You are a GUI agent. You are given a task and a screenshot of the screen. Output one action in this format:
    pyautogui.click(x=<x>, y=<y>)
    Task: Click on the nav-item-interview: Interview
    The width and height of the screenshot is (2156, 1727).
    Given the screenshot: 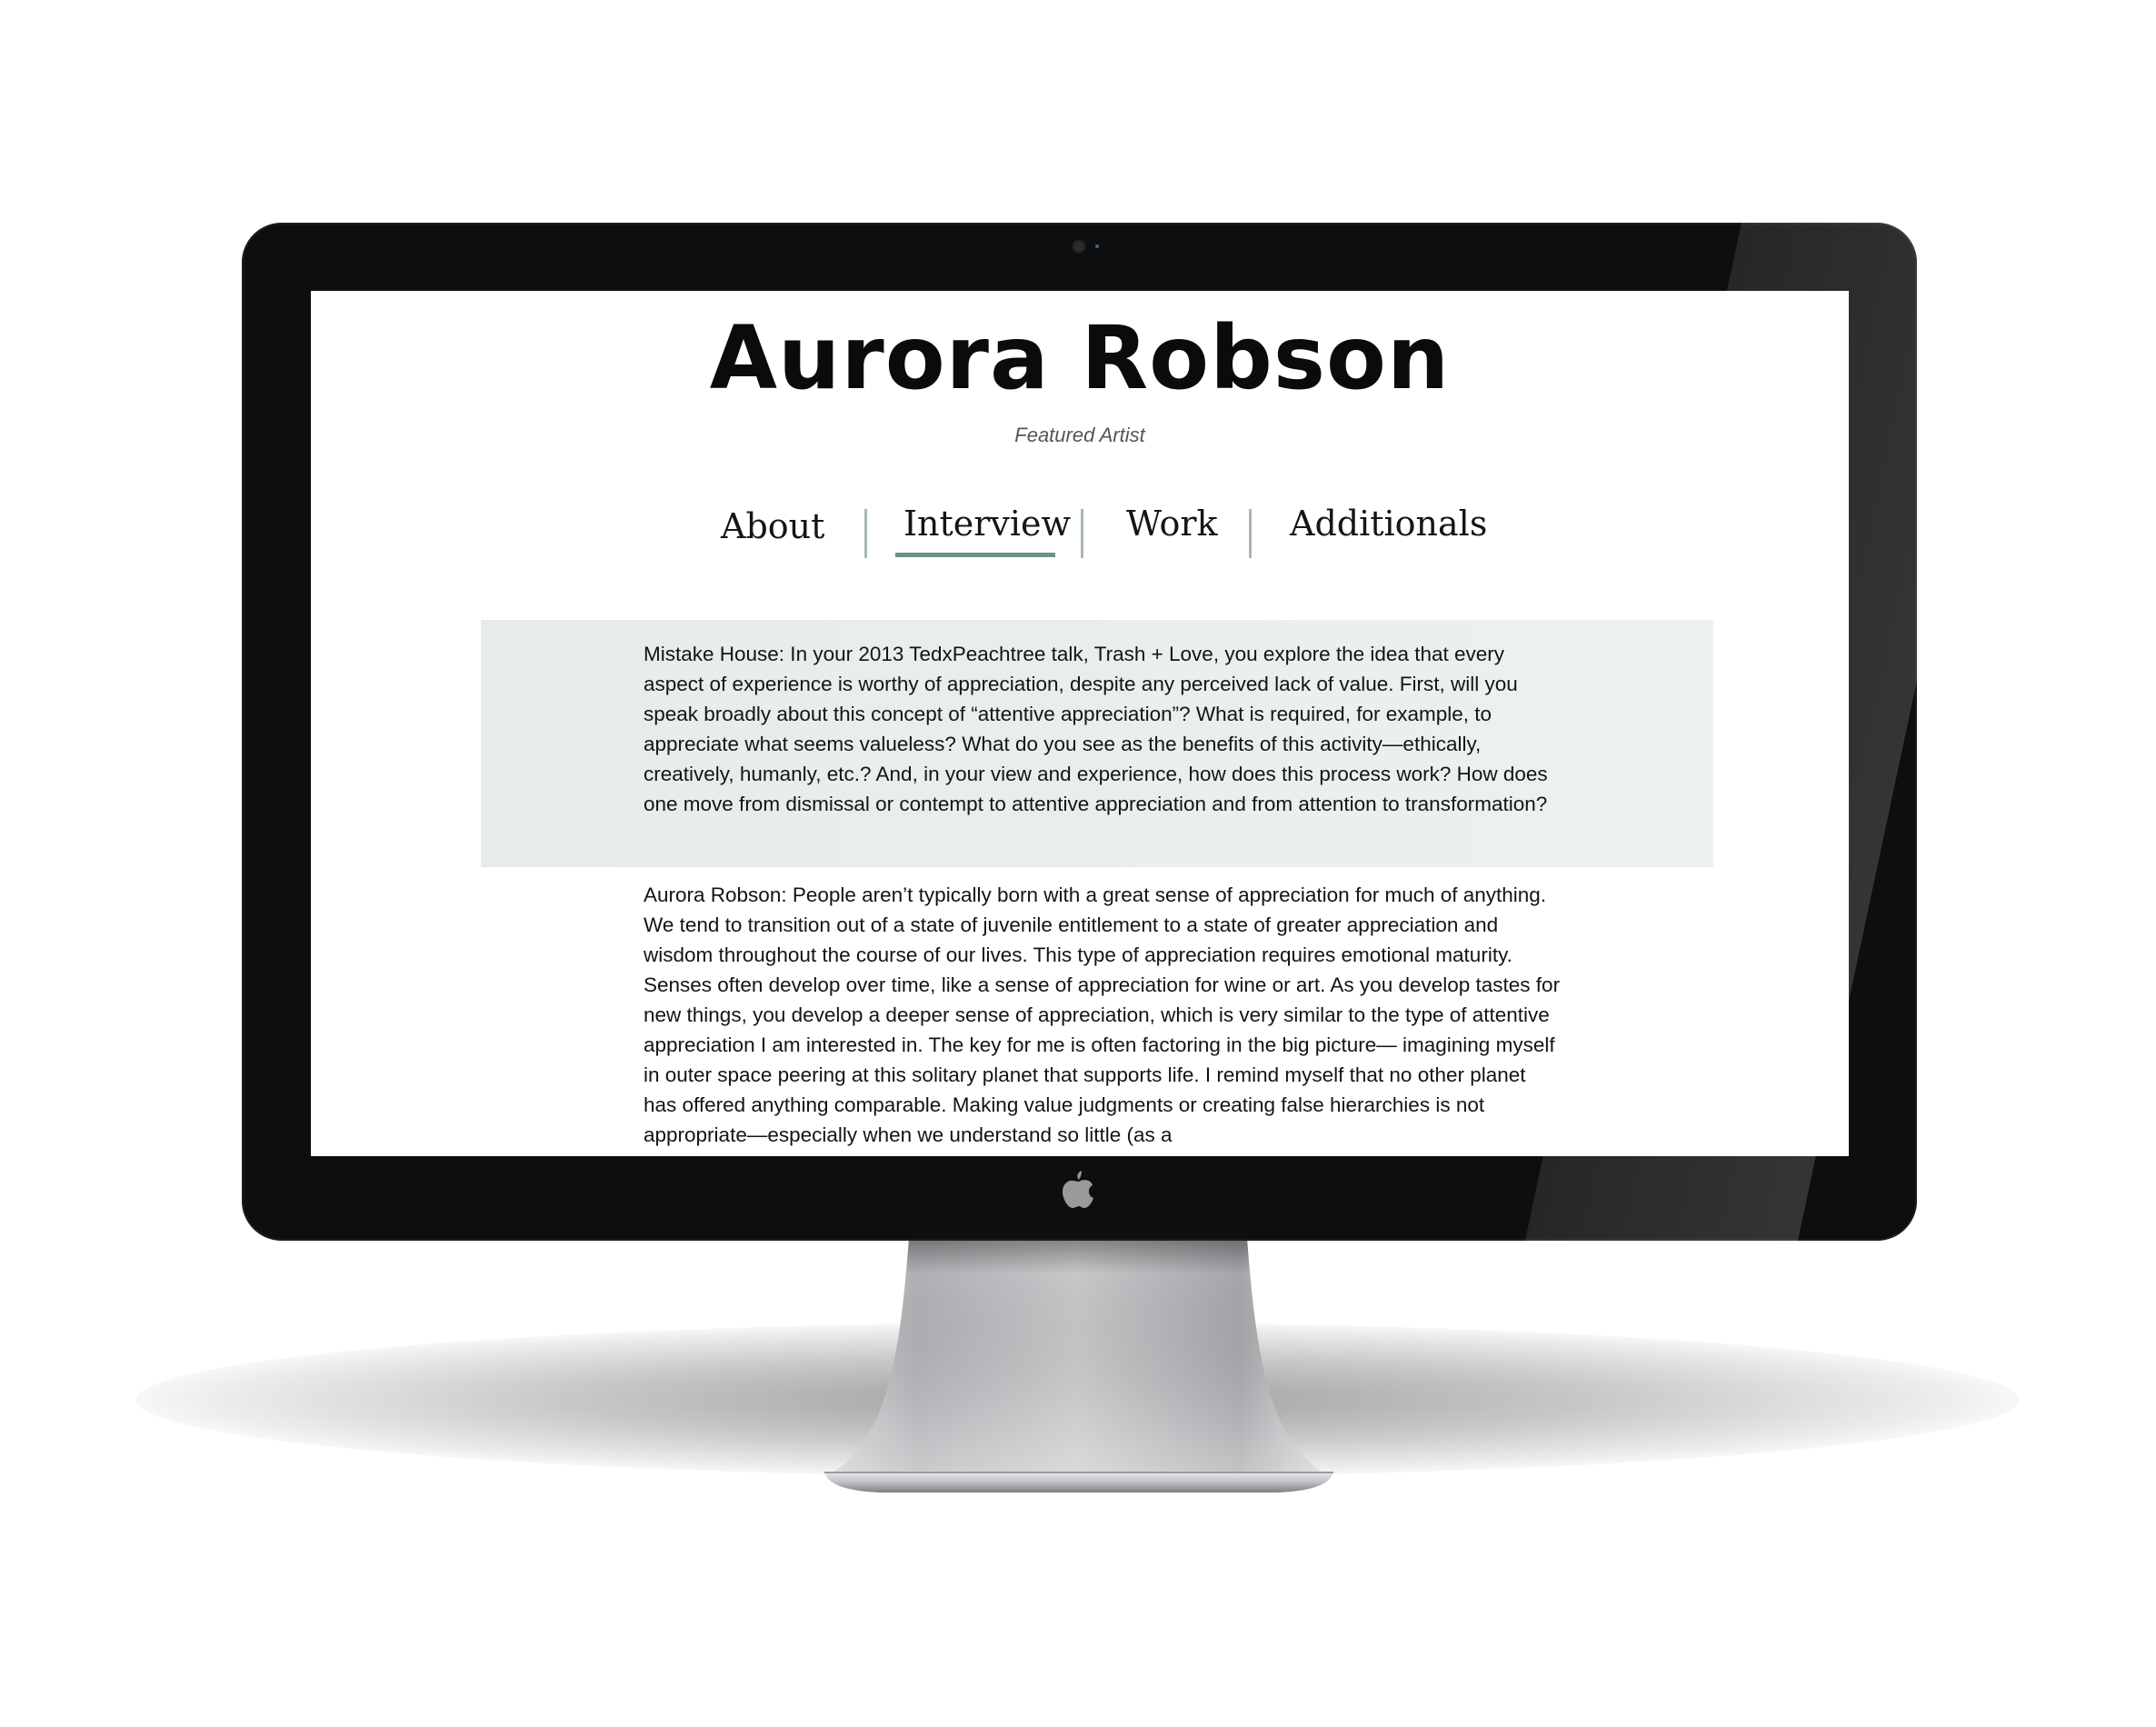 What is the action you would take?
    pyautogui.click(x=987, y=524)
    